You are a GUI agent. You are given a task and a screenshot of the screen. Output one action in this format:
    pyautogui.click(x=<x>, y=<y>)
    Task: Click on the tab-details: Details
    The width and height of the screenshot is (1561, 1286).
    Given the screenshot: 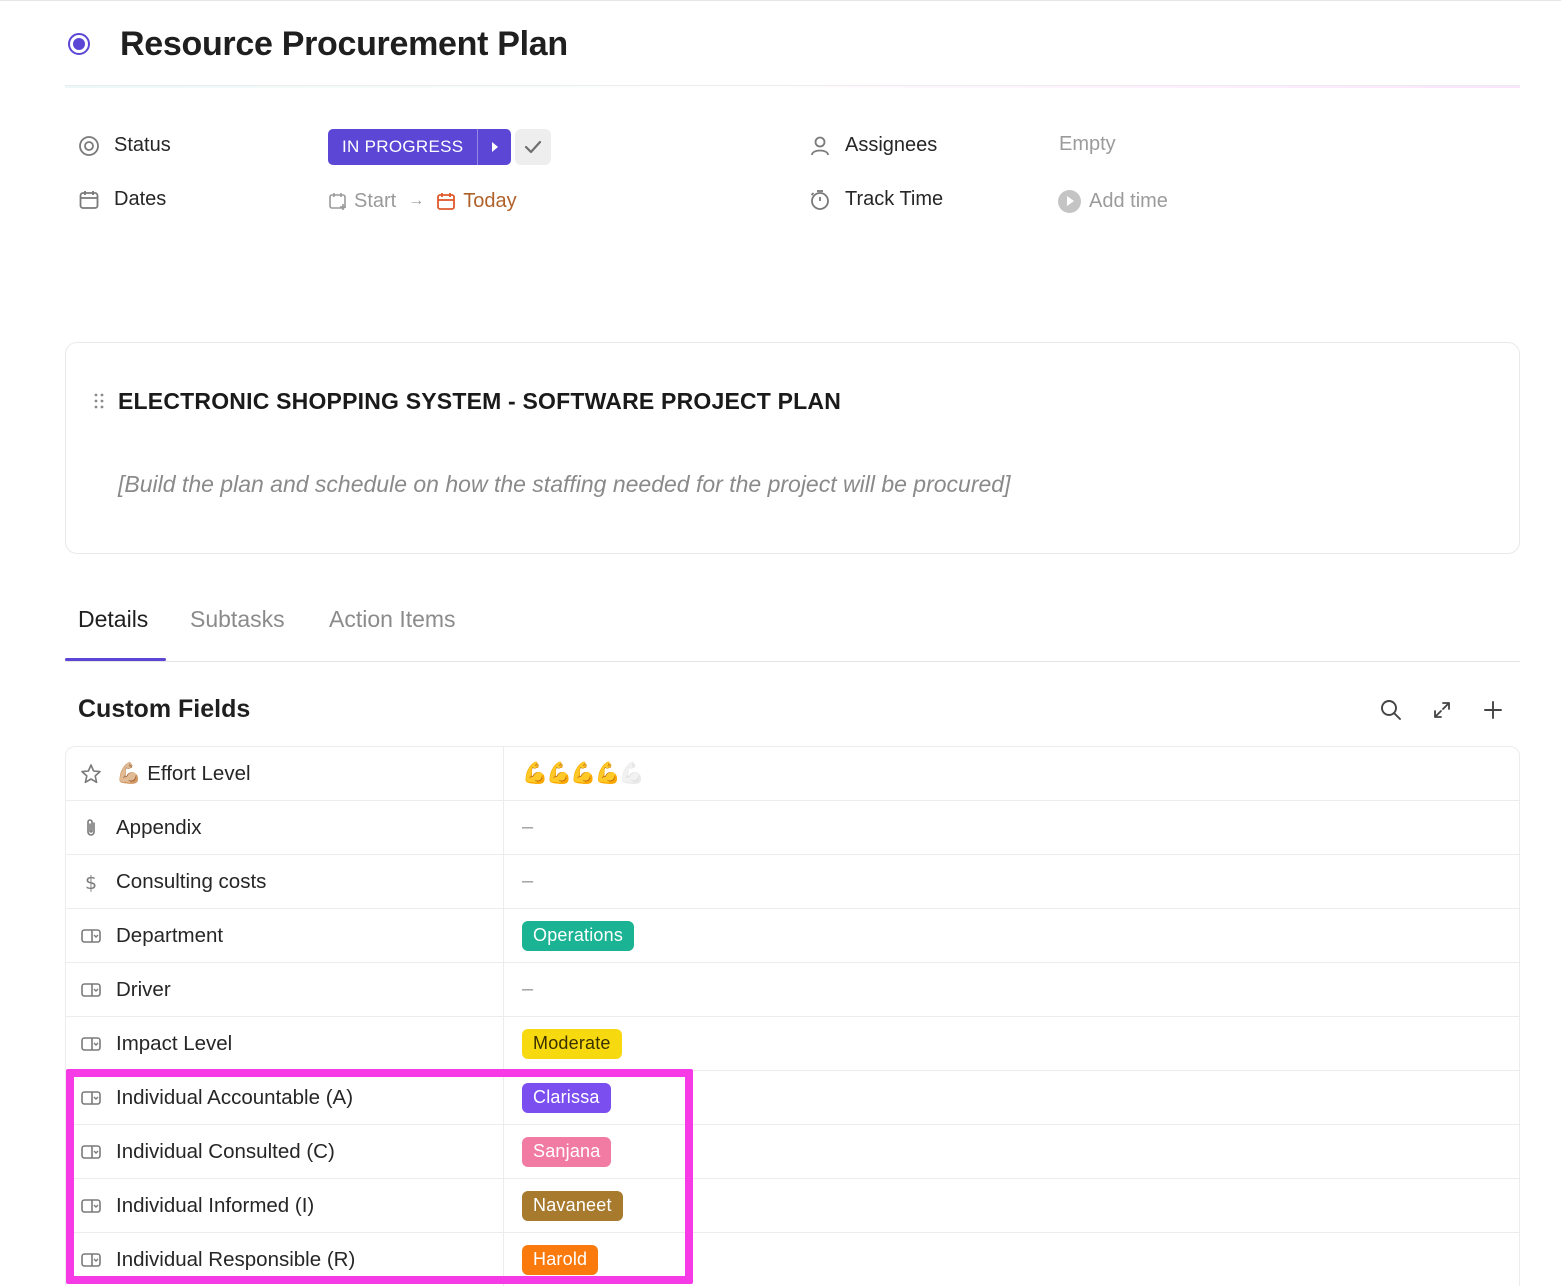 What is the action you would take?
    pyautogui.click(x=113, y=619)
    